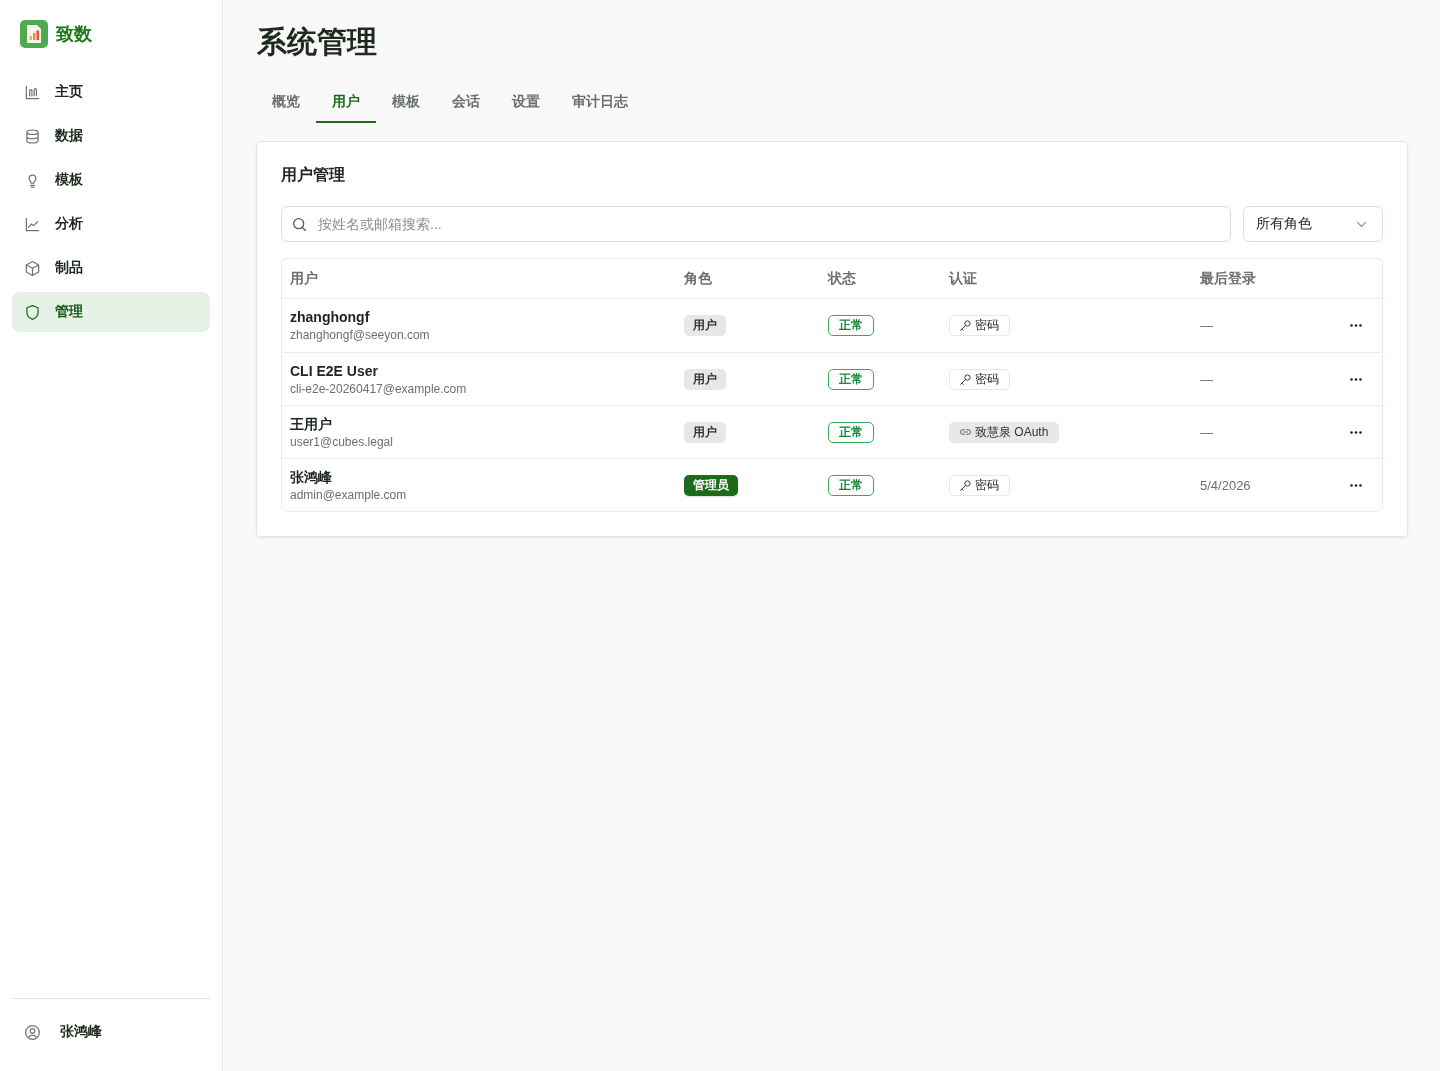 This screenshot has width=1440, height=1071. Describe the element at coordinates (311, 423) in the screenshot. I see `user-name: 王用户` at that location.